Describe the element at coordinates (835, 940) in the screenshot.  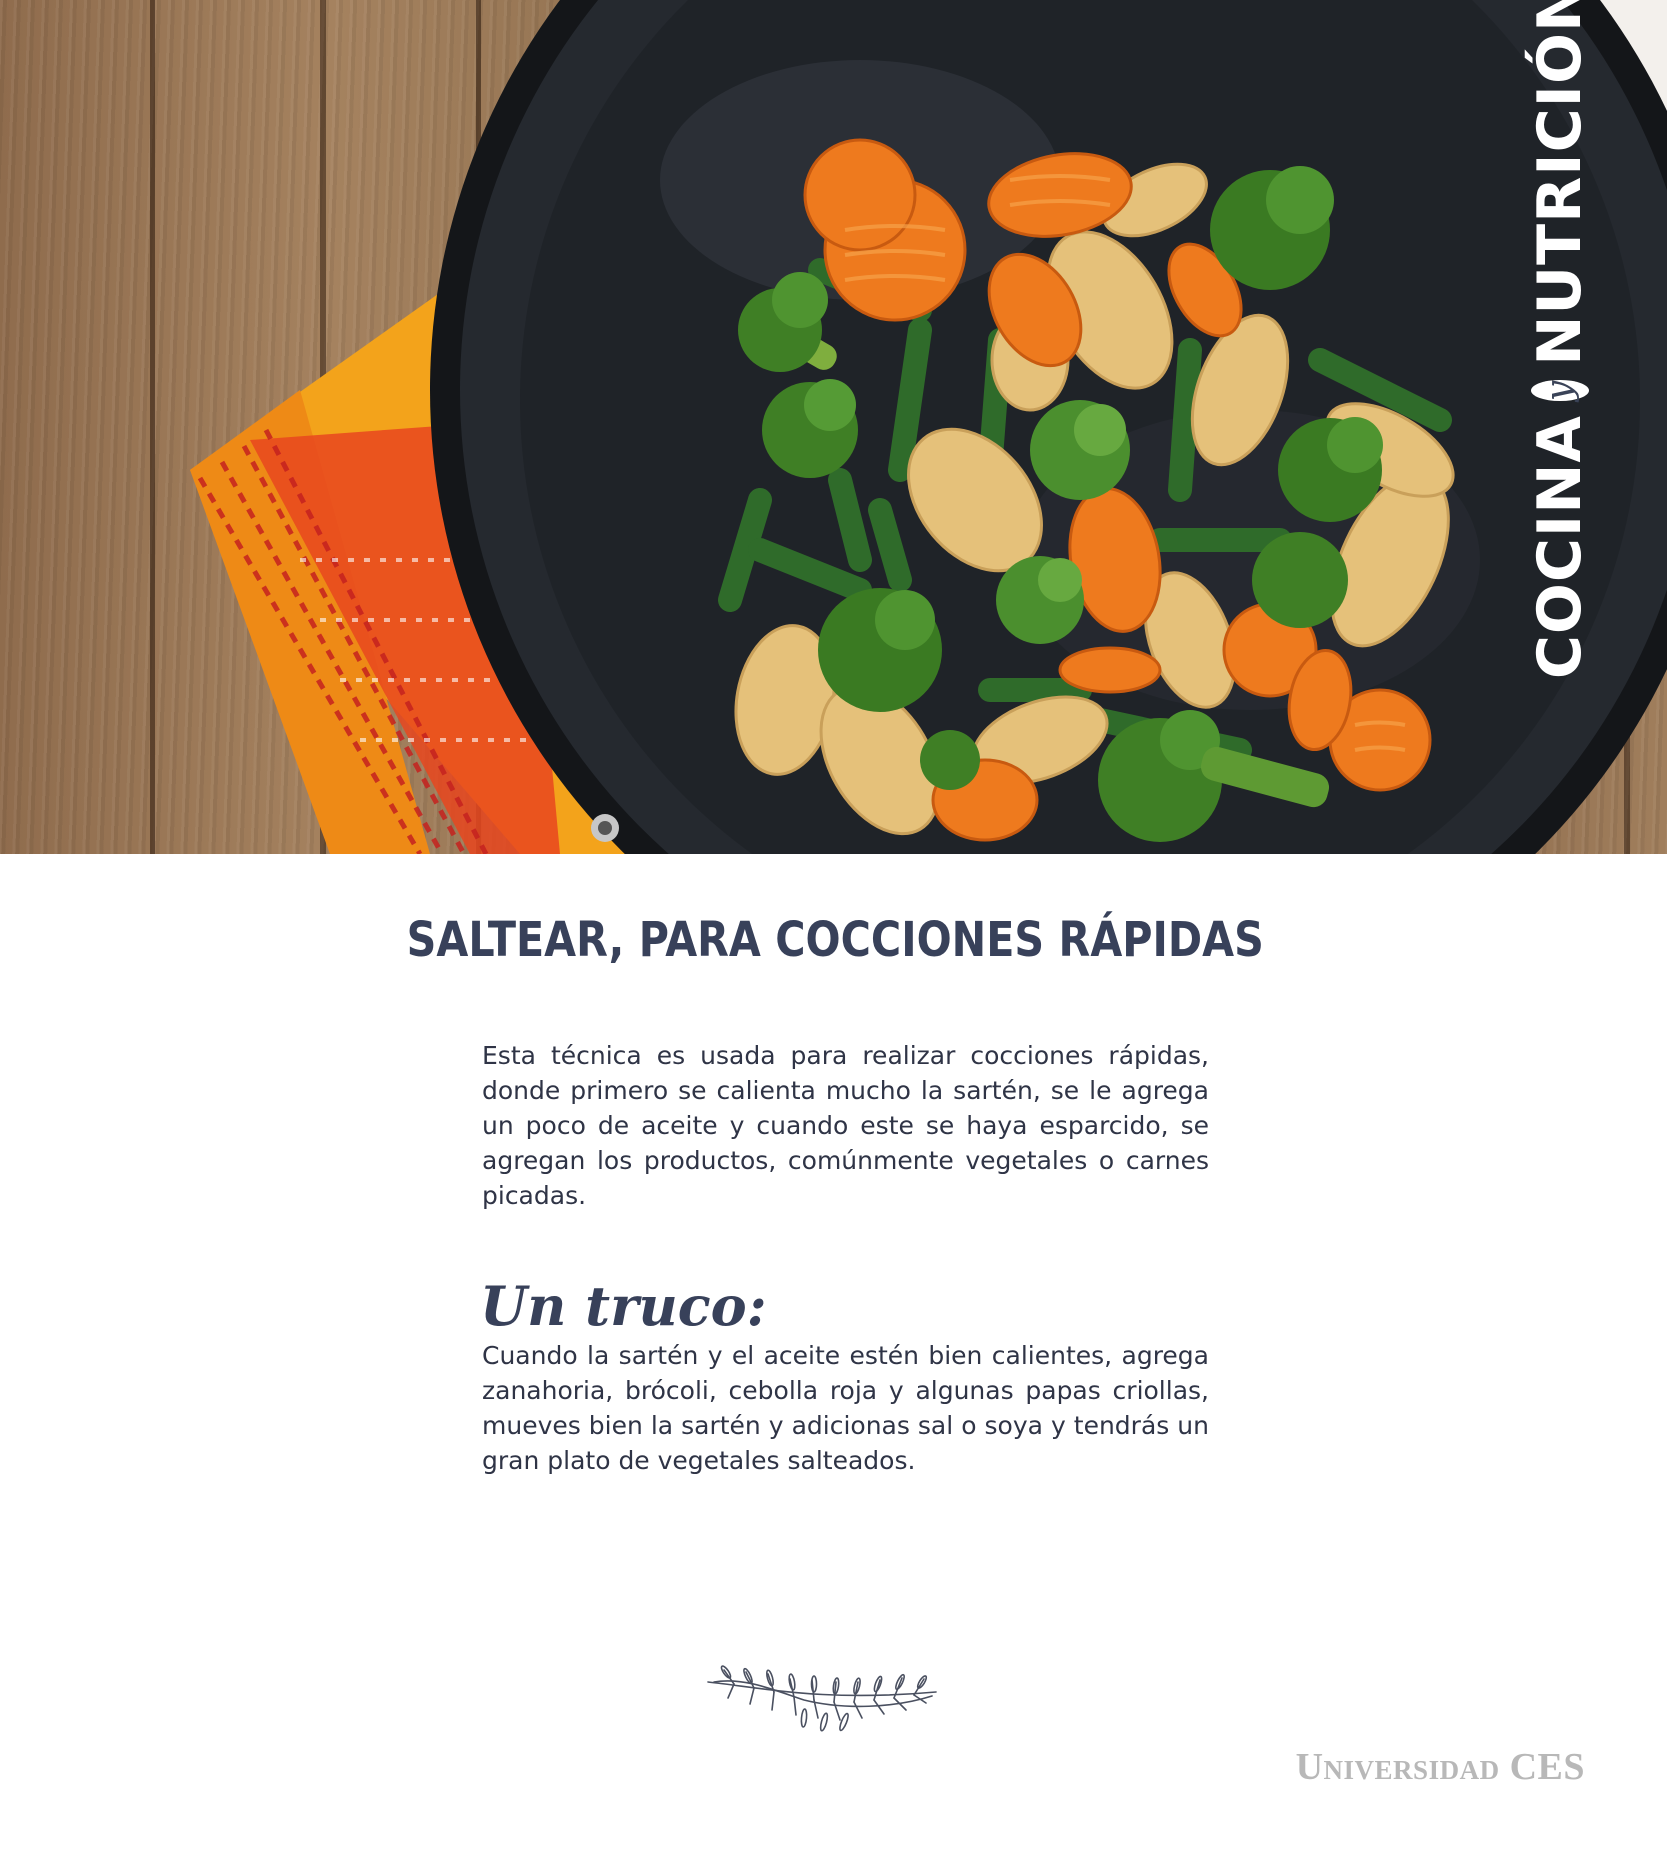
I see `article-heading: Saltear, para cocciones rápidas` at that location.